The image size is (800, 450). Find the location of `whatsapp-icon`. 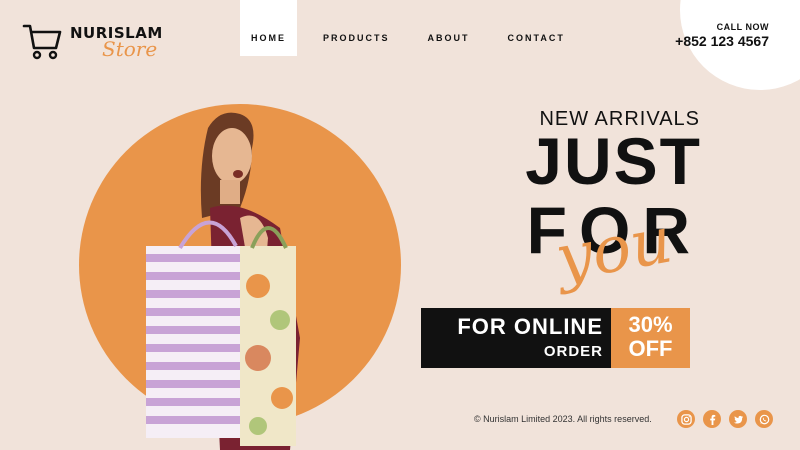

whatsapp-icon is located at coordinates (764, 419).